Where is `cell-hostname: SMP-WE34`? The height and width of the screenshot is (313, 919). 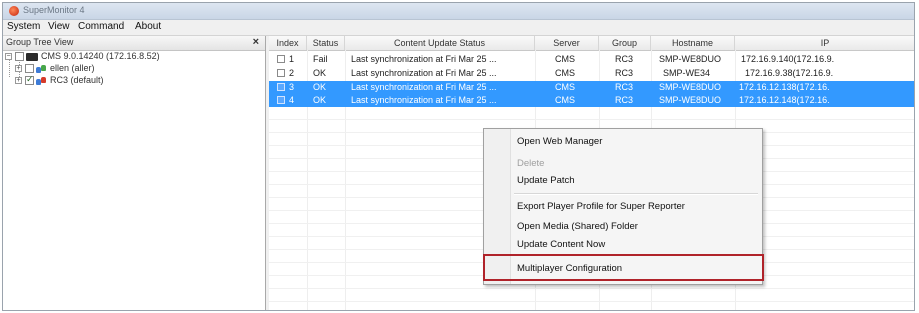
cell-hostname: SMP-WE34 is located at coordinates (687, 73).